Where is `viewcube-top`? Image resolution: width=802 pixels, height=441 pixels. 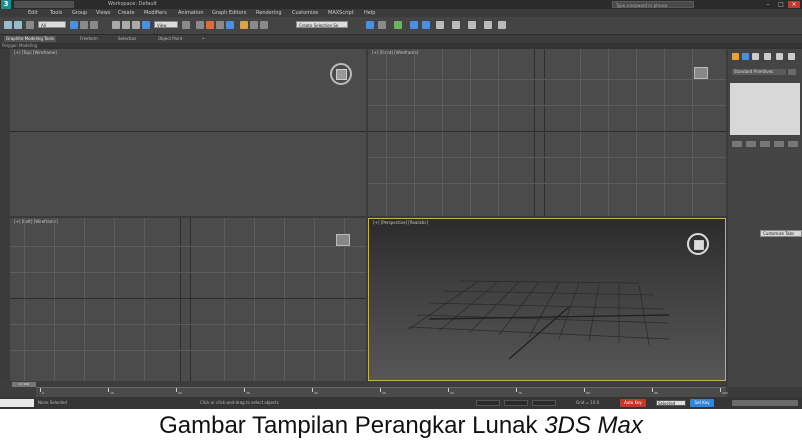
viewcube-top is located at coordinates (341, 74).